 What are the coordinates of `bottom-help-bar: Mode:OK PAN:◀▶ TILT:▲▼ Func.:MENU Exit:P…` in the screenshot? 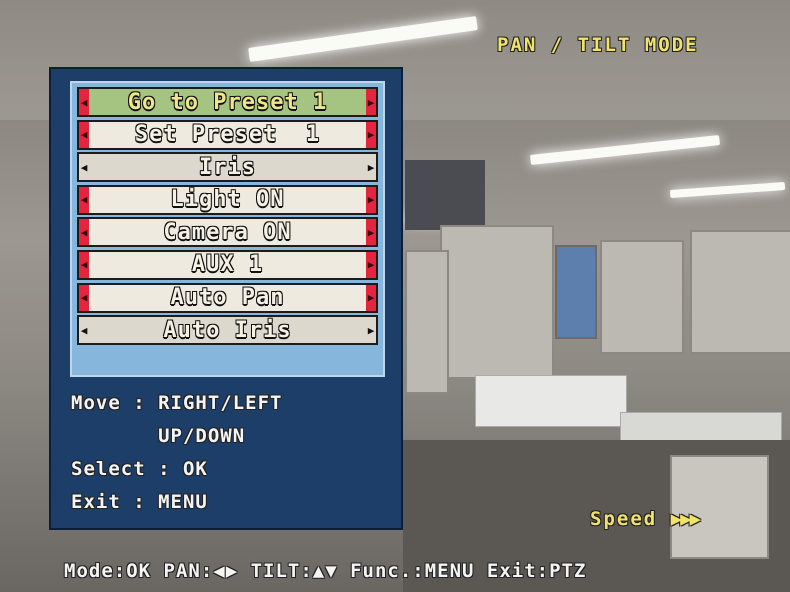 It's located at (325, 571).